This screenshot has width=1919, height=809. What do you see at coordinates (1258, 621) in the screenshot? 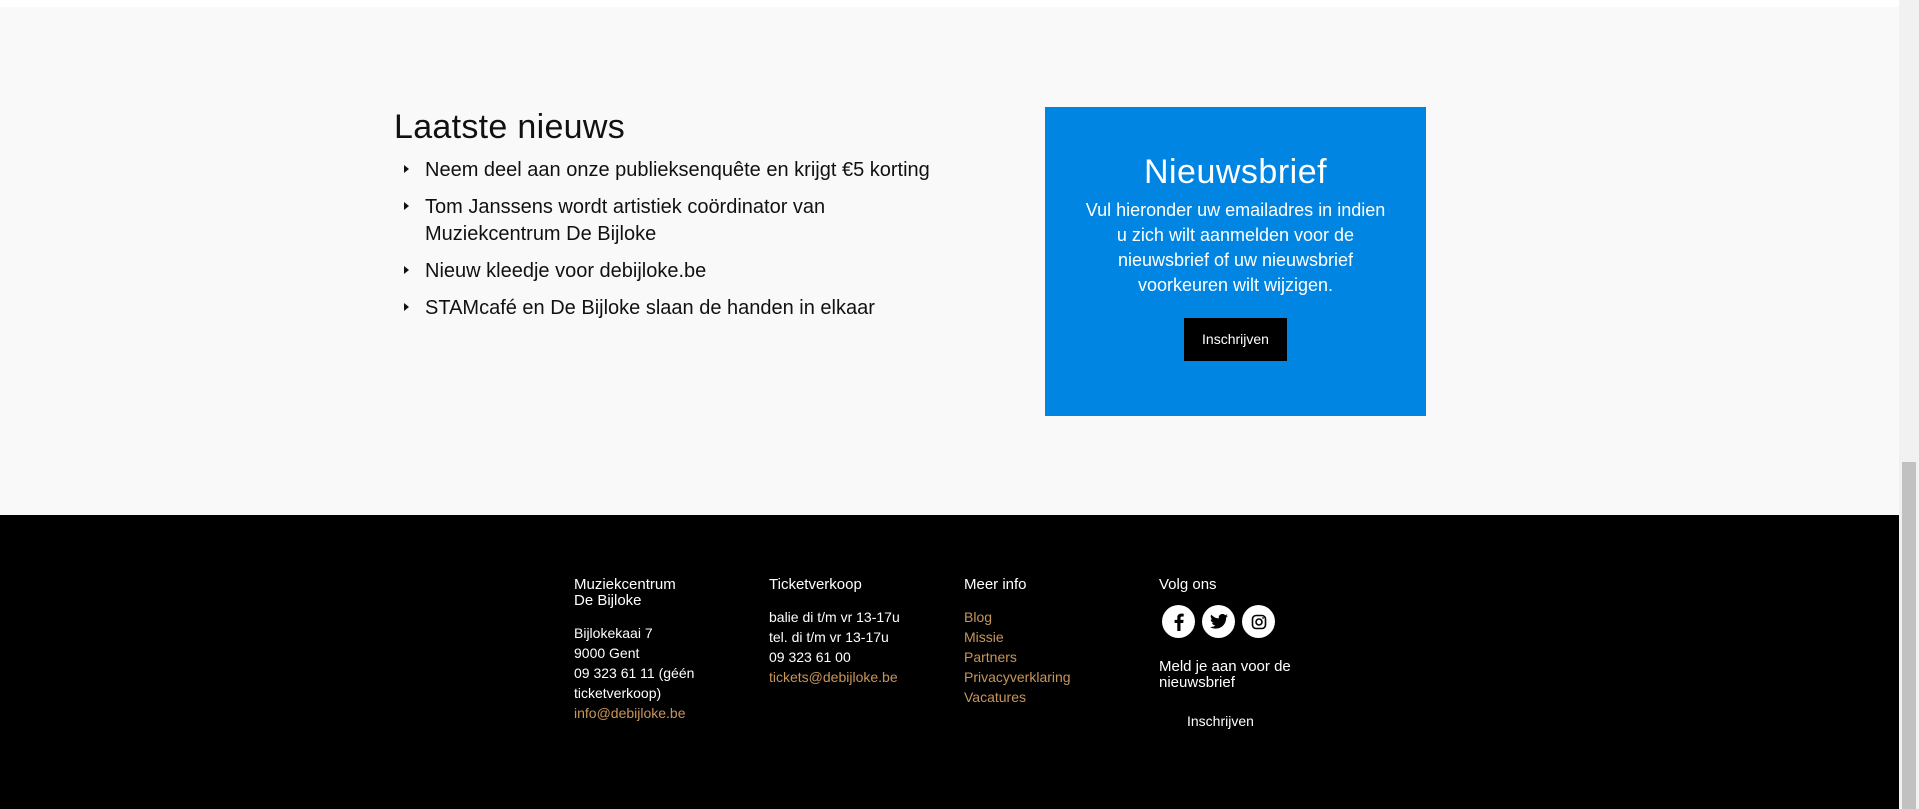
I see `instagram-icon` at bounding box center [1258, 621].